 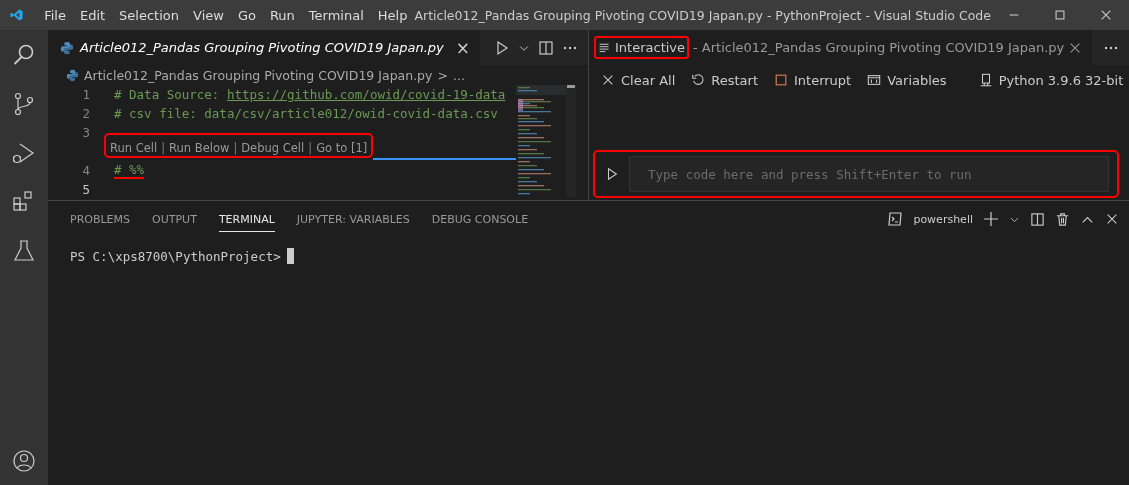 What do you see at coordinates (608, 80) in the screenshot?
I see `clear-icon` at bounding box center [608, 80].